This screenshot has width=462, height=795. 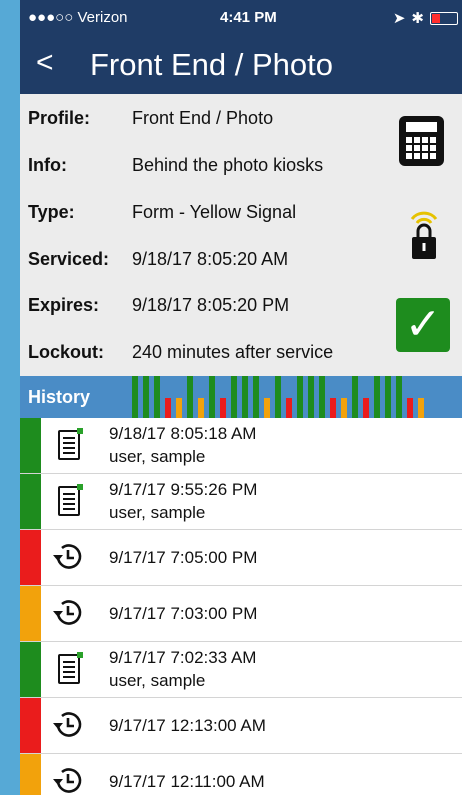 I want to click on profile-value: Front End / Photo, so click(x=203, y=118).